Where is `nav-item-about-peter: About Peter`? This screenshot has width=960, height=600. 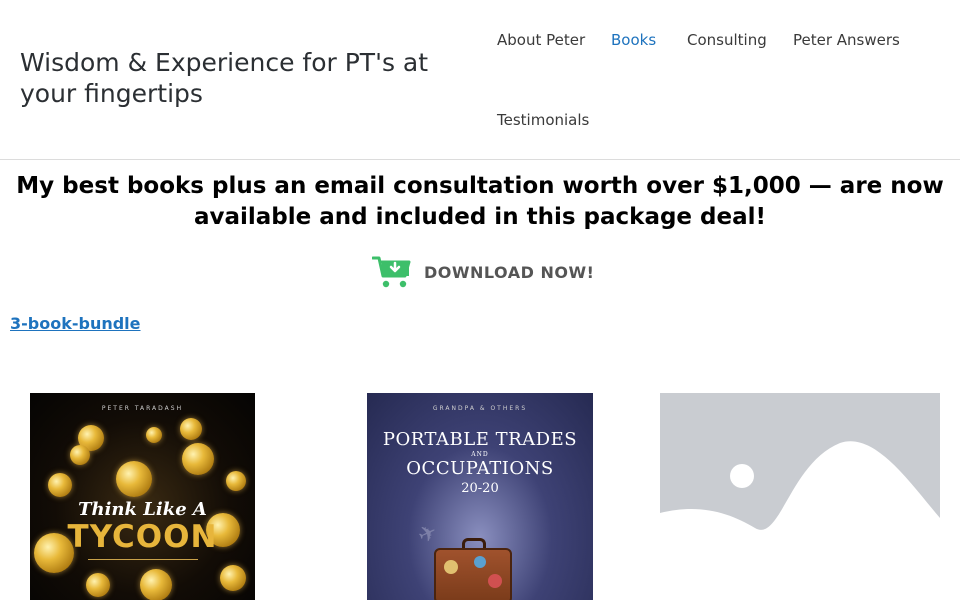
nav-item-about-peter: About Peter is located at coordinates (541, 40).